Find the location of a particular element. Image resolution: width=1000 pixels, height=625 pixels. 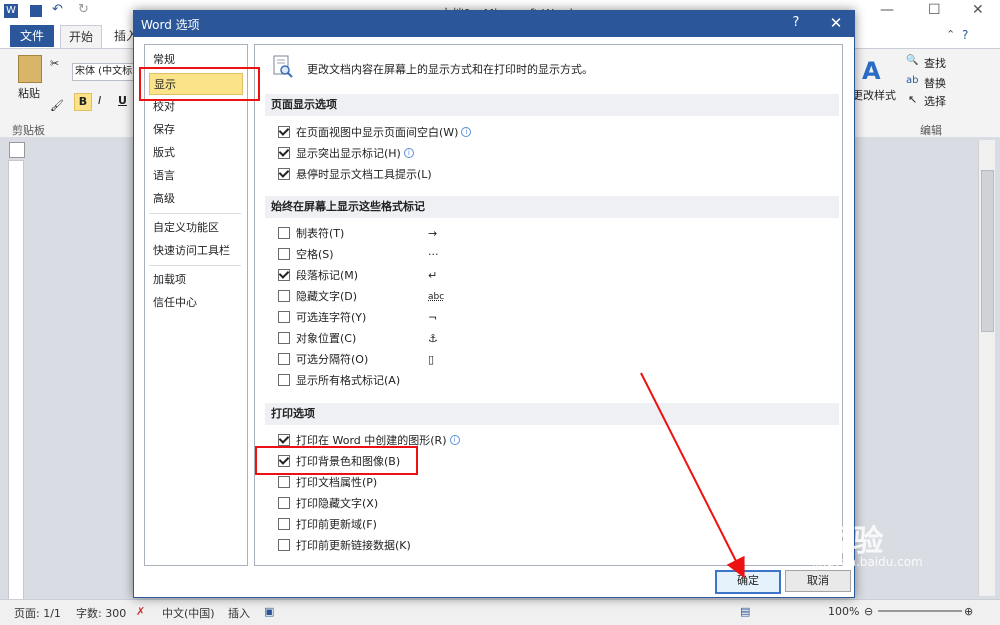

status-page: 页面: 1/1 is located at coordinates (37, 613).